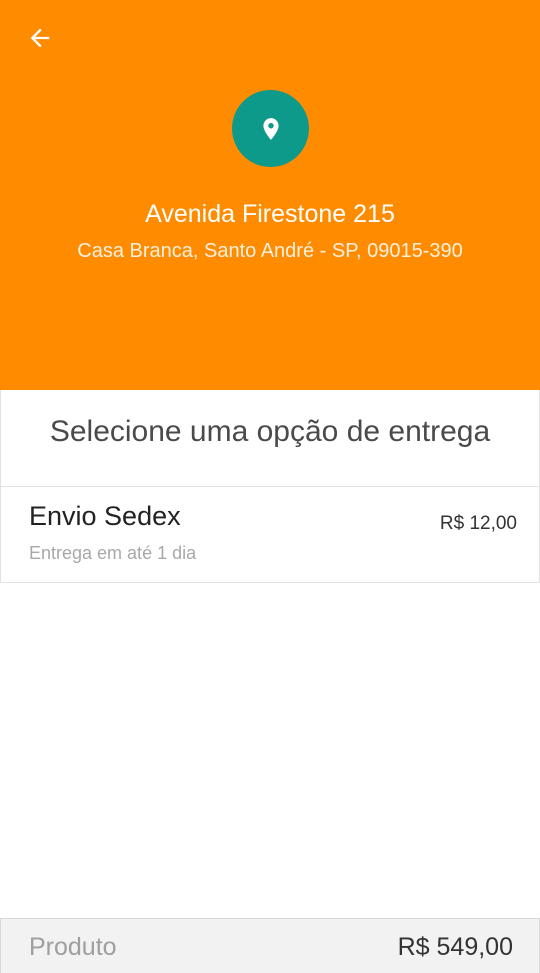 Image resolution: width=540 pixels, height=973 pixels. I want to click on summary-footer: Produto R$ 549,00, so click(270, 945).